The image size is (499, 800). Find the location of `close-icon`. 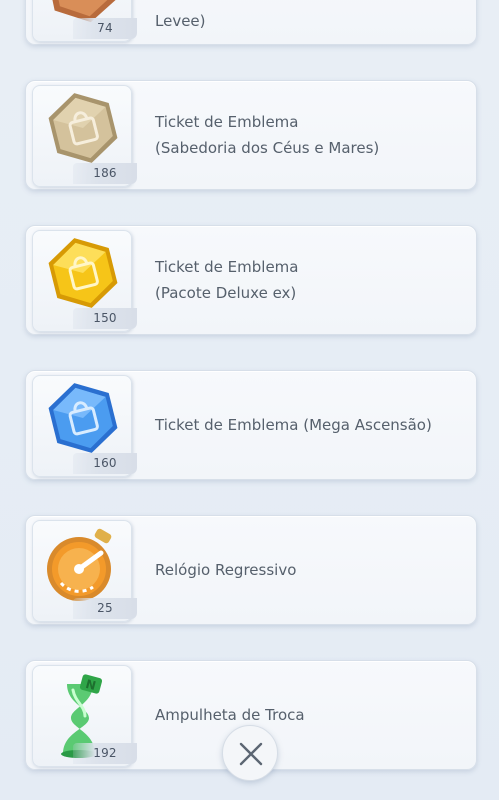

close-icon is located at coordinates (251, 754).